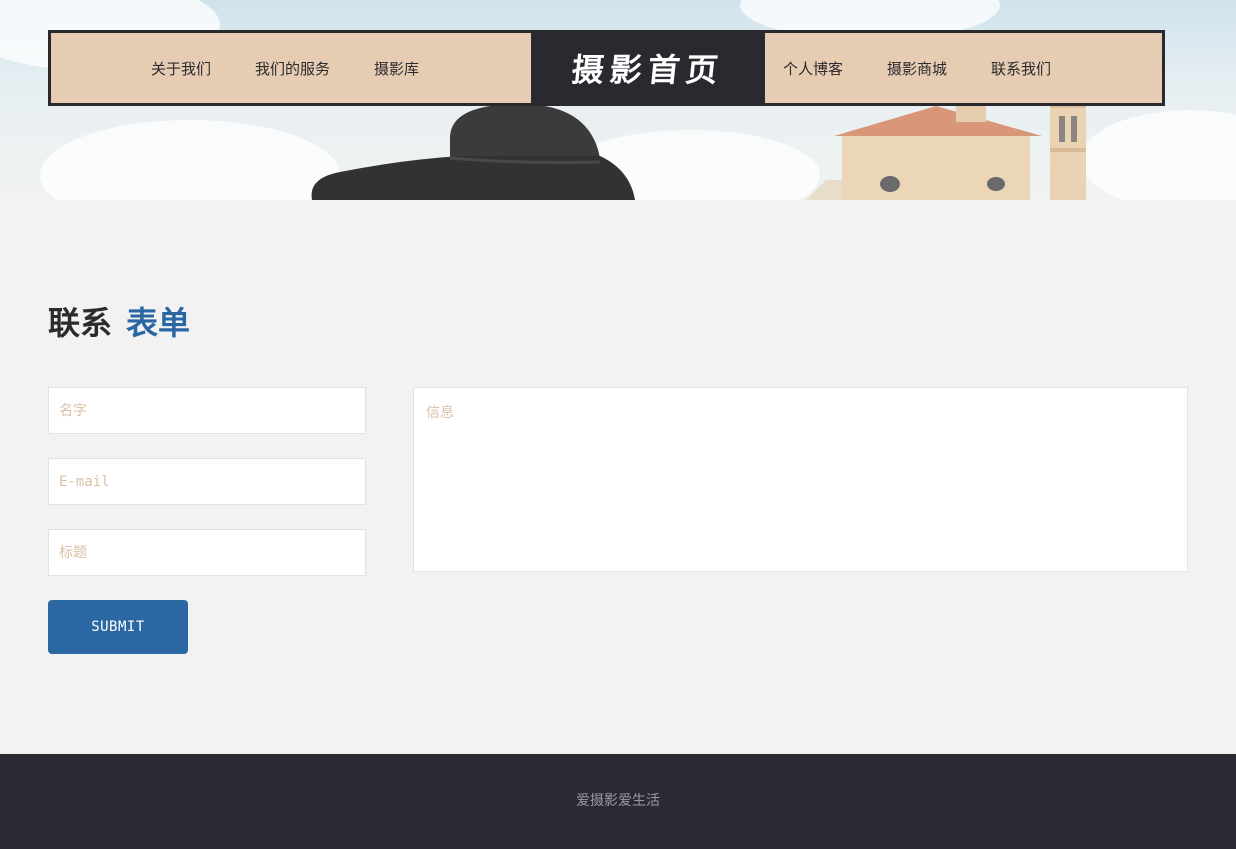 Image resolution: width=1236 pixels, height=849 pixels. I want to click on subject-input, so click(207, 552).